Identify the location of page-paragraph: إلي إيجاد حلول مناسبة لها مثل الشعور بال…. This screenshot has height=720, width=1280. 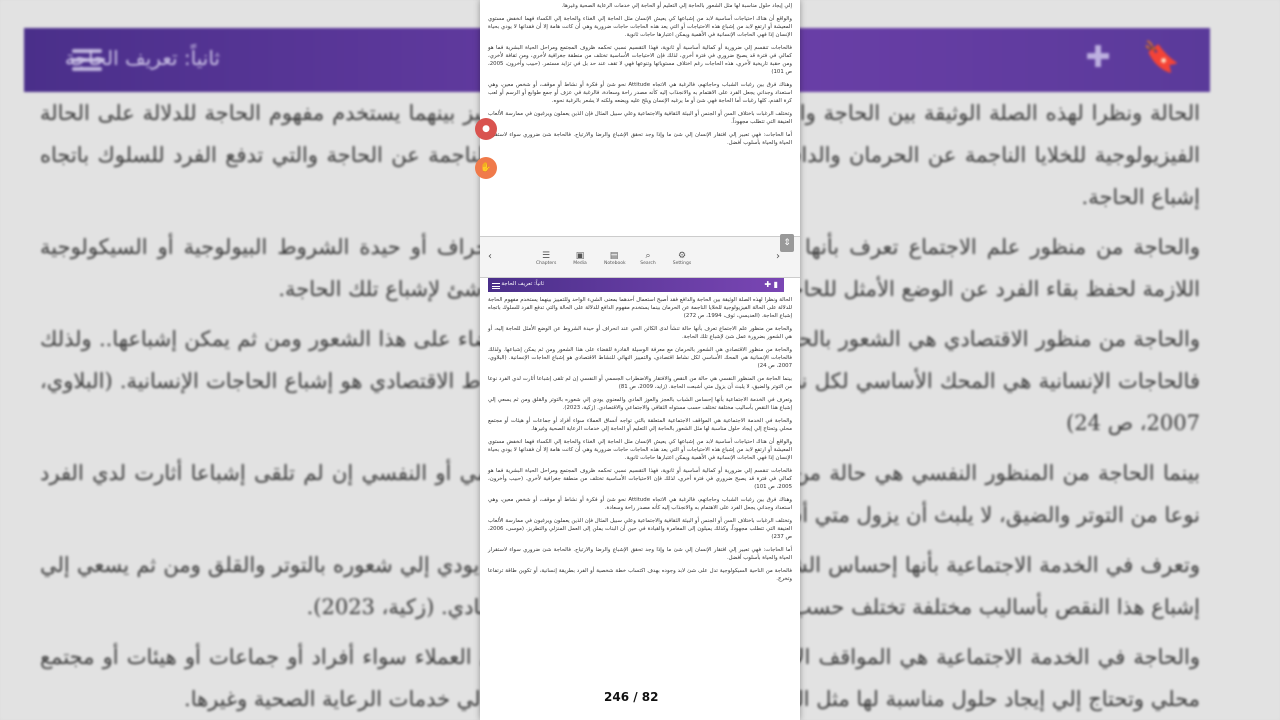
(676, 6).